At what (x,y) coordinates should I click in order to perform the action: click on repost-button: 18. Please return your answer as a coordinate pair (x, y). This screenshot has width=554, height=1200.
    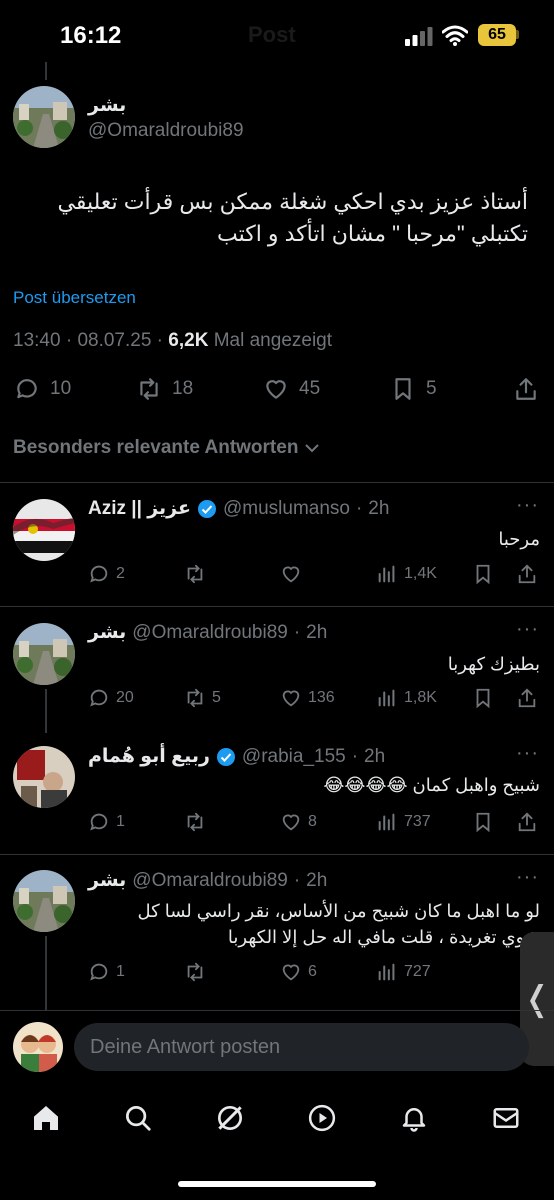
    Looking at the image, I should click on (164, 389).